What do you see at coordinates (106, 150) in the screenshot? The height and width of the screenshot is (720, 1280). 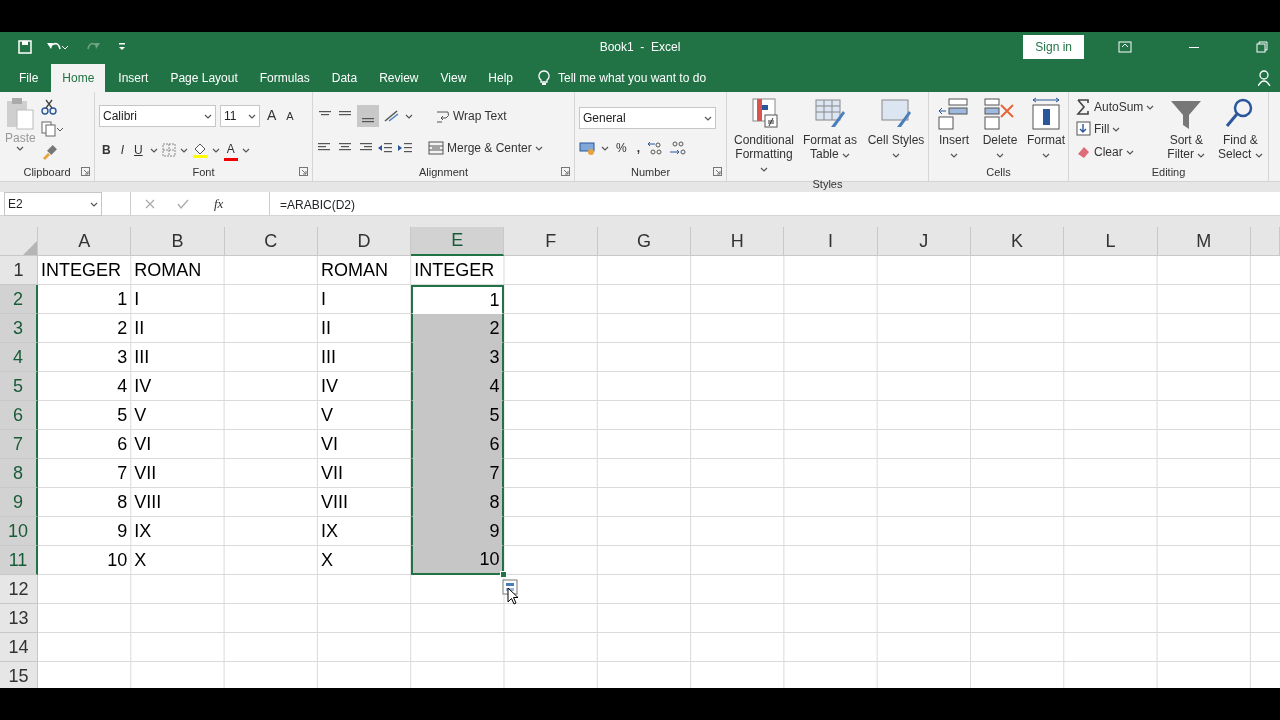 I see `bold-button: B` at bounding box center [106, 150].